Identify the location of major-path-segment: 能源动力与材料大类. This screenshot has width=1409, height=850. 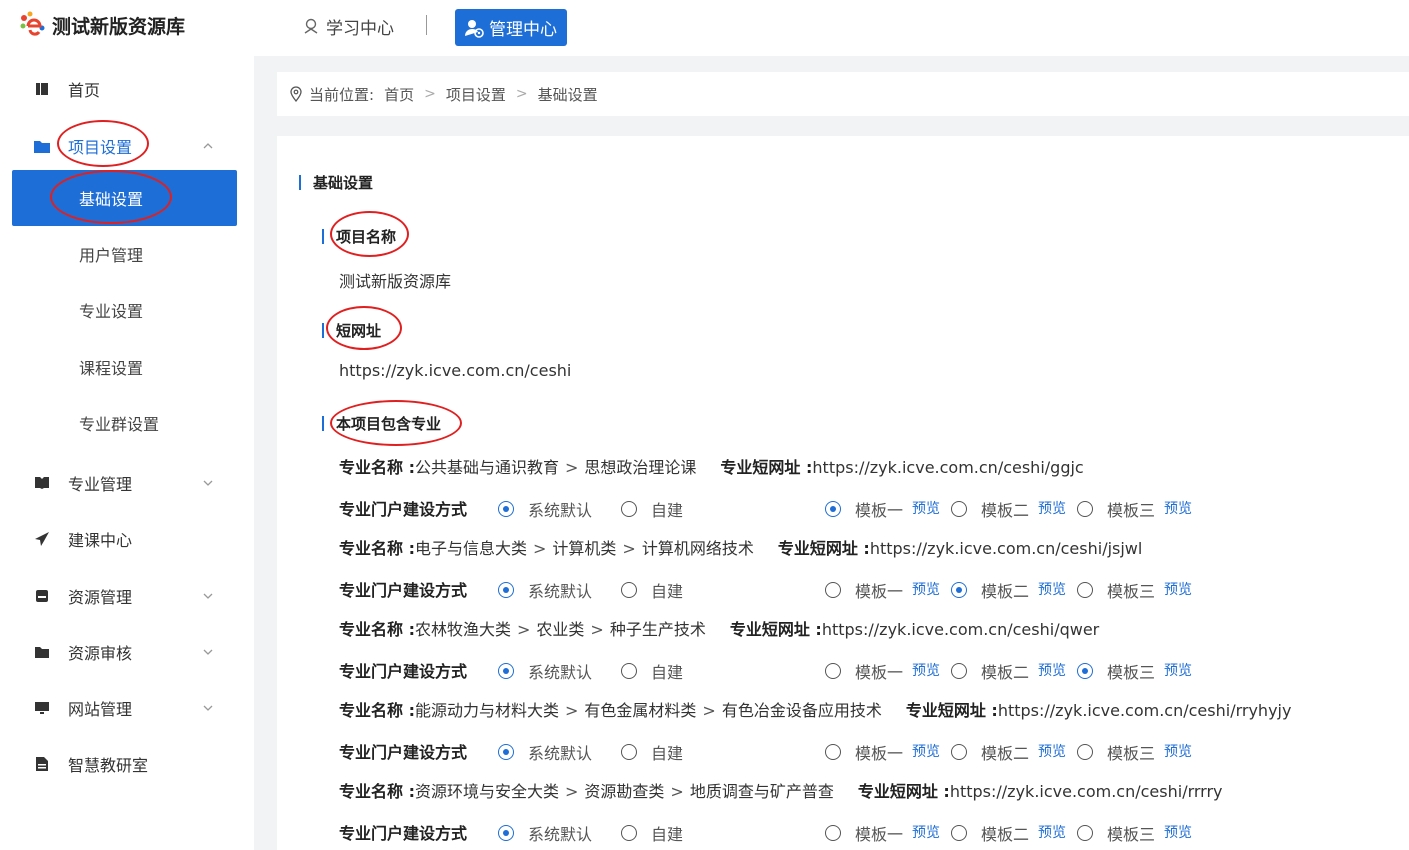
(486, 710).